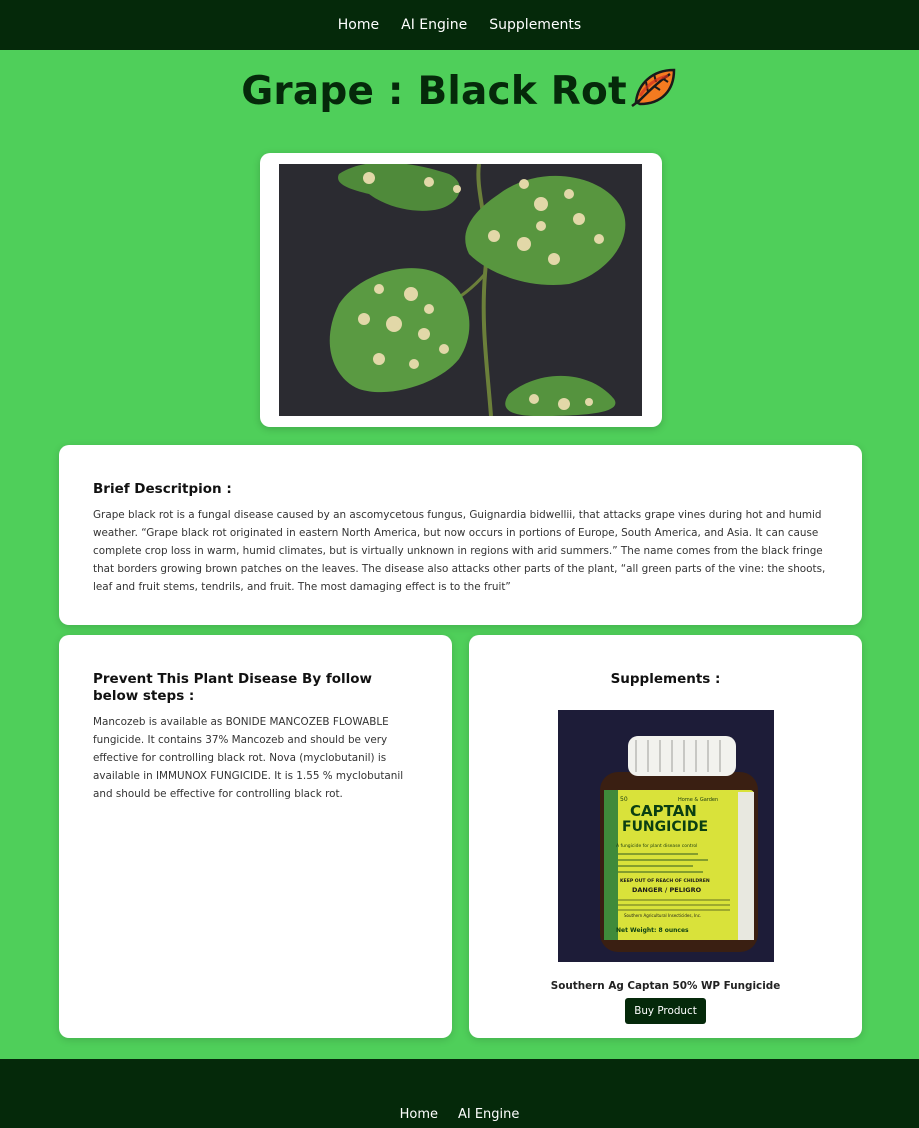  I want to click on footer: Home AI Engine, so click(459, 1093).